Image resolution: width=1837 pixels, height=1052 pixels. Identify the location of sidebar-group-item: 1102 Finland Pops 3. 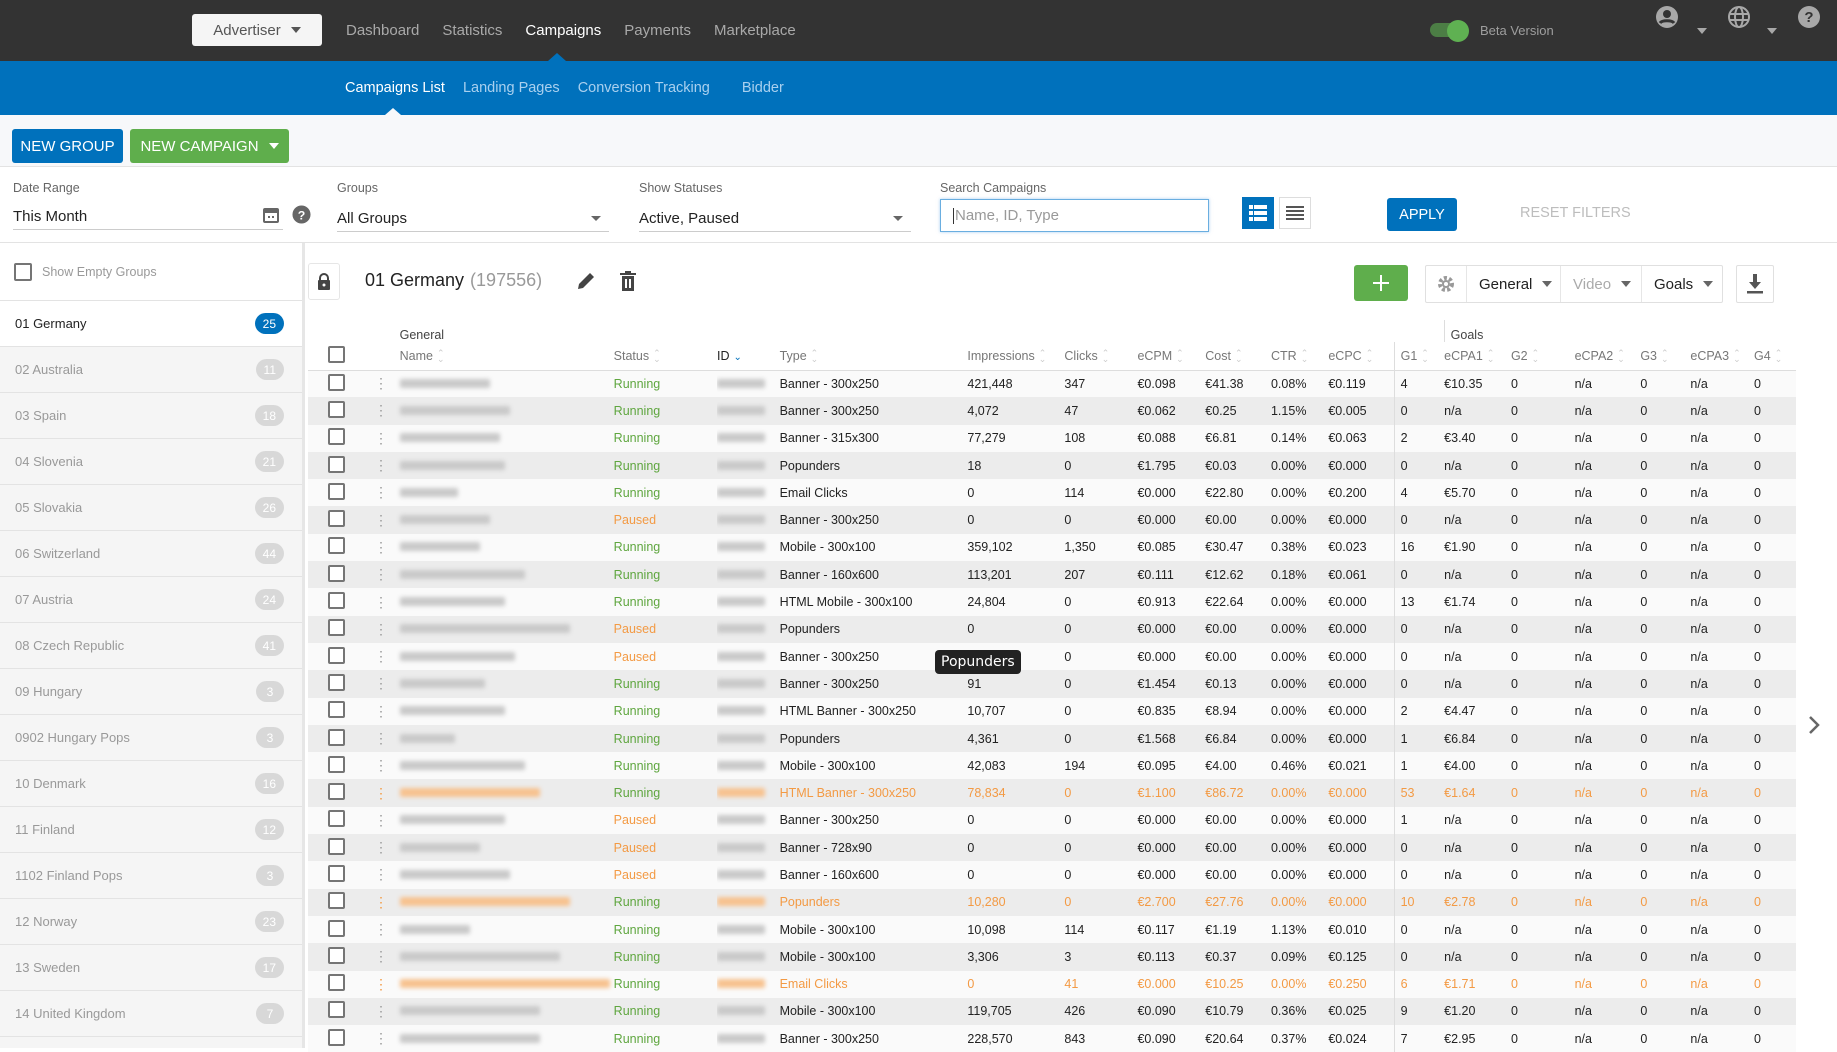
(151, 876).